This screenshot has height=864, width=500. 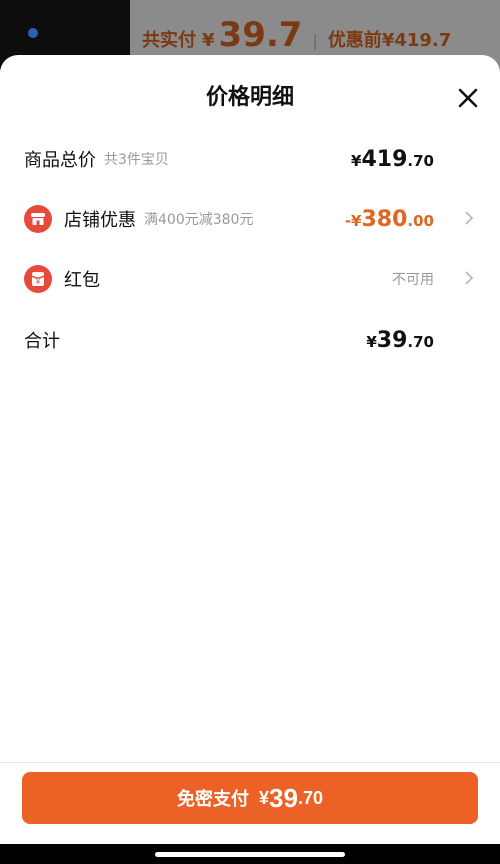 I want to click on sheet-title: 价格明细, so click(x=249, y=97).